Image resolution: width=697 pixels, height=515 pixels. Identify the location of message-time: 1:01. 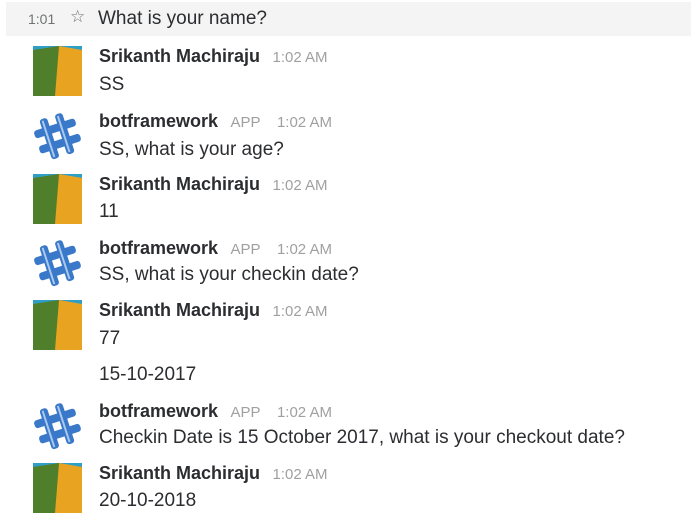
(41, 19).